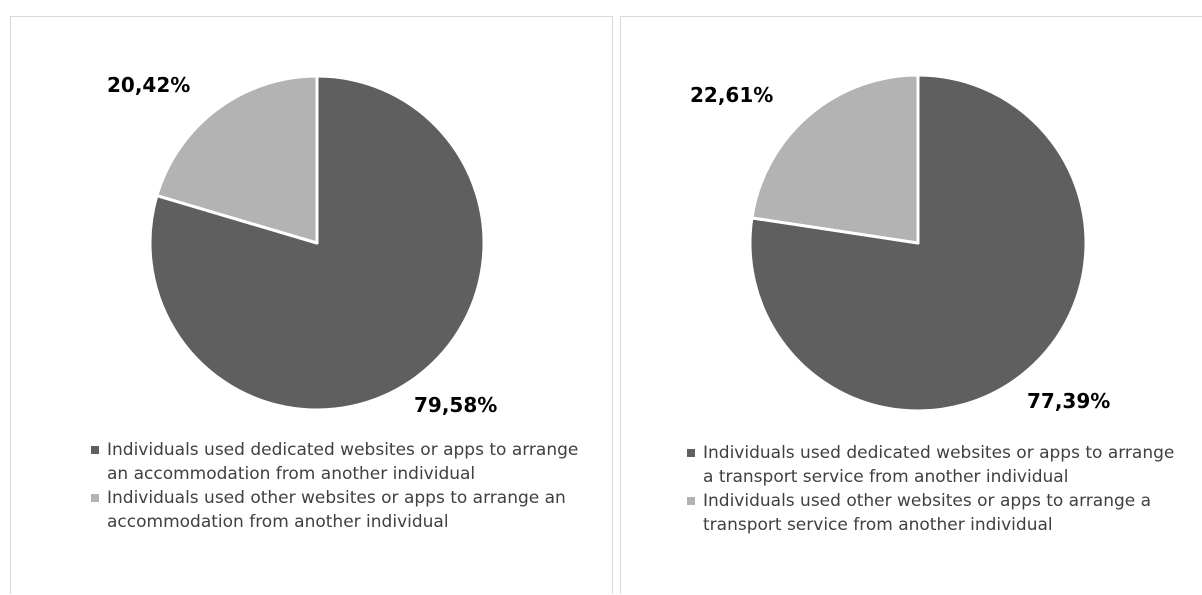 The height and width of the screenshot is (595, 1202). Describe the element at coordinates (456, 405) in the screenshot. I see `slice-label-dedicated: 79,58%` at that location.